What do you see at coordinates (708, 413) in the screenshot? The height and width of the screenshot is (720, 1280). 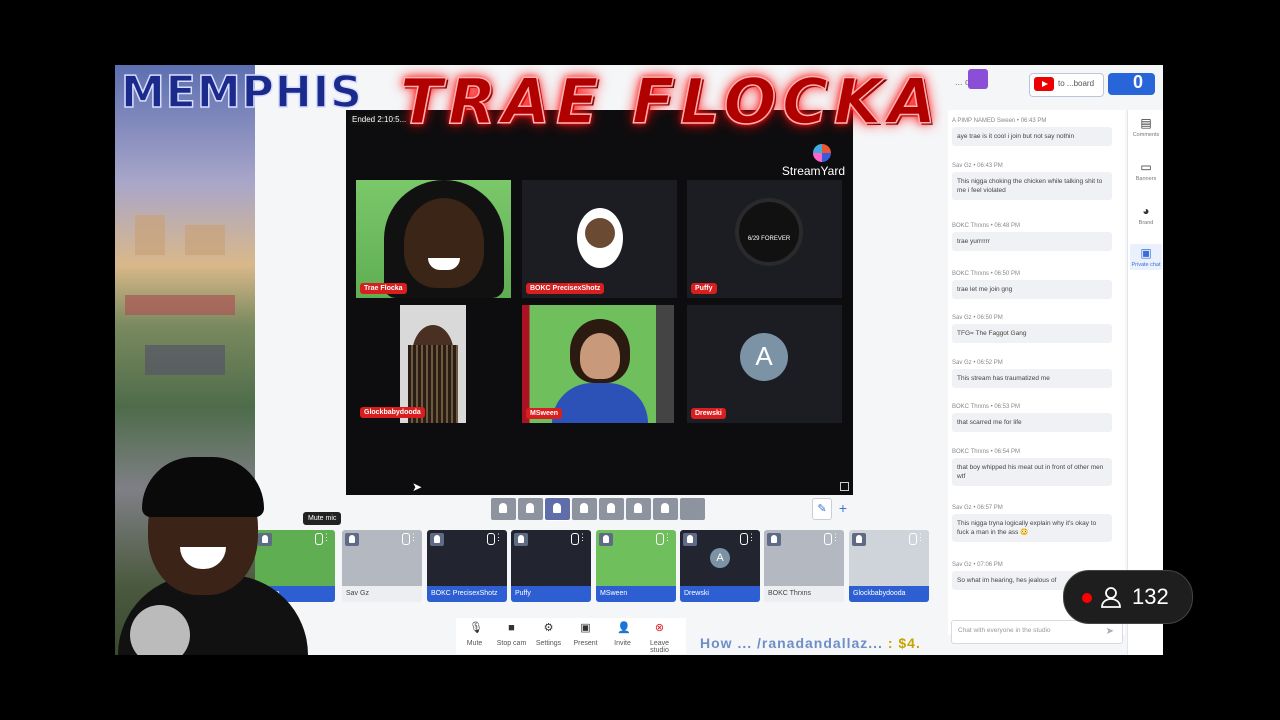 I see `participant-name-tag: Drewski` at bounding box center [708, 413].